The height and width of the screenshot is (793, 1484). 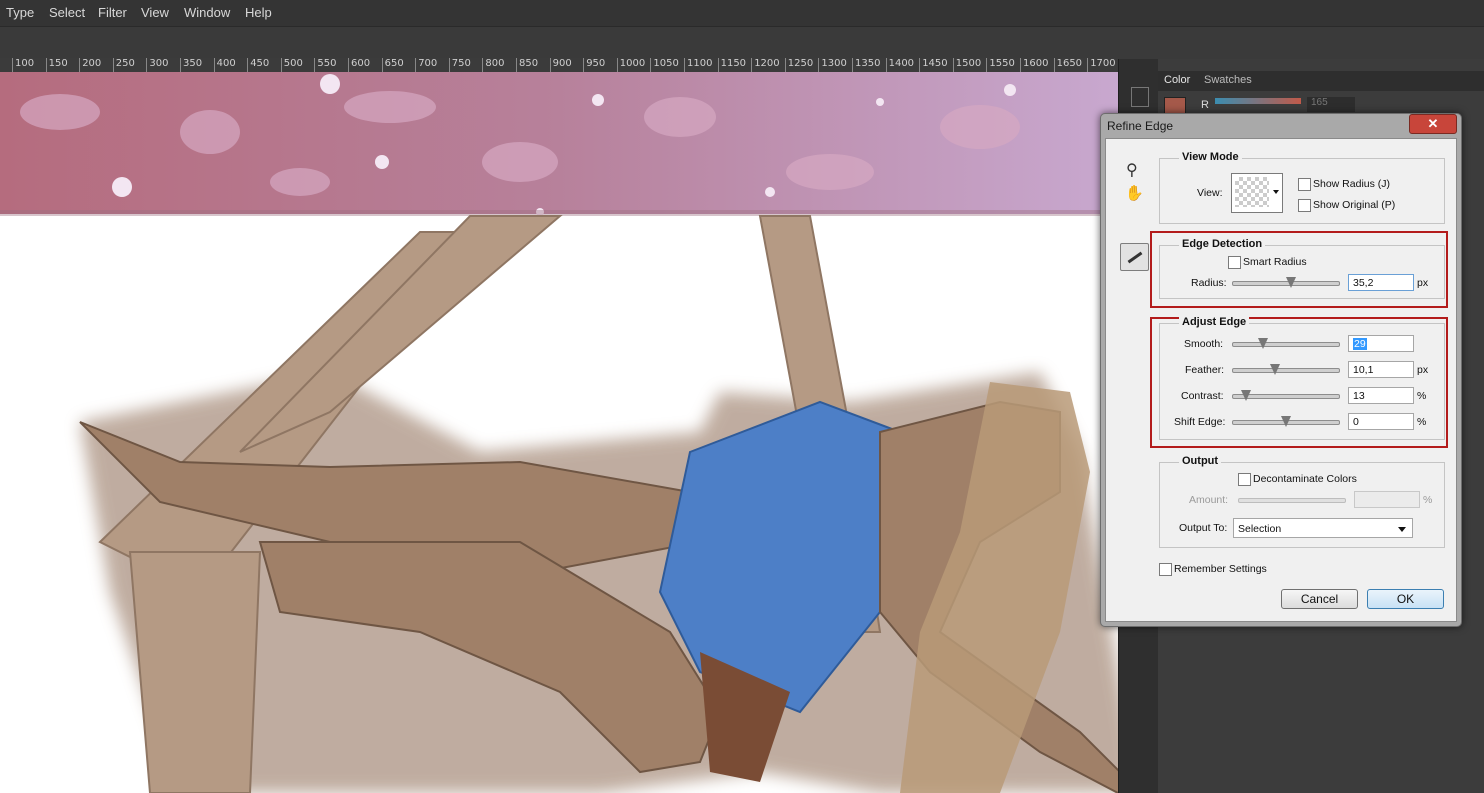 I want to click on tab-swatches: Swatches, so click(x=1228, y=80).